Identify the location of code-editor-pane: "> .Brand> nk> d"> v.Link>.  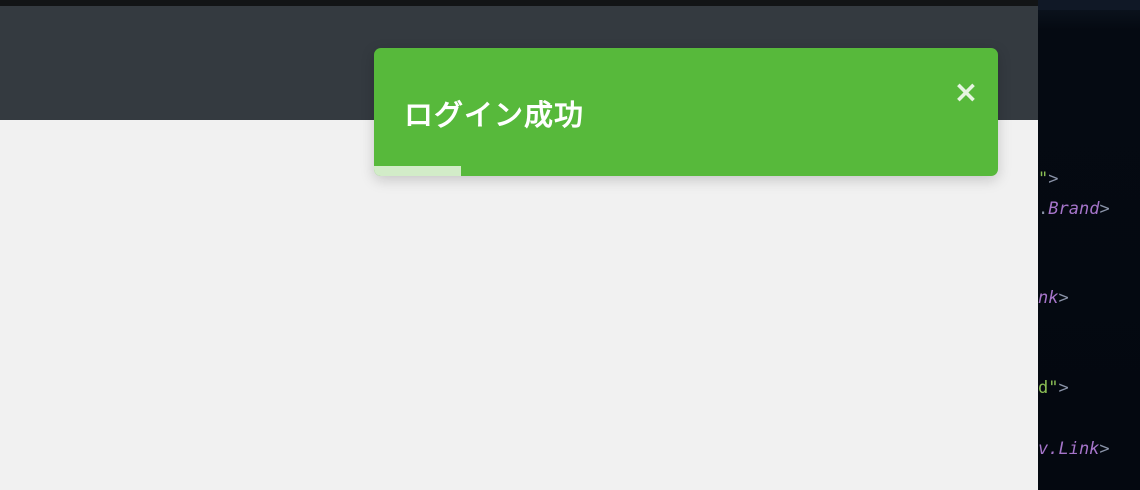
(1089, 245).